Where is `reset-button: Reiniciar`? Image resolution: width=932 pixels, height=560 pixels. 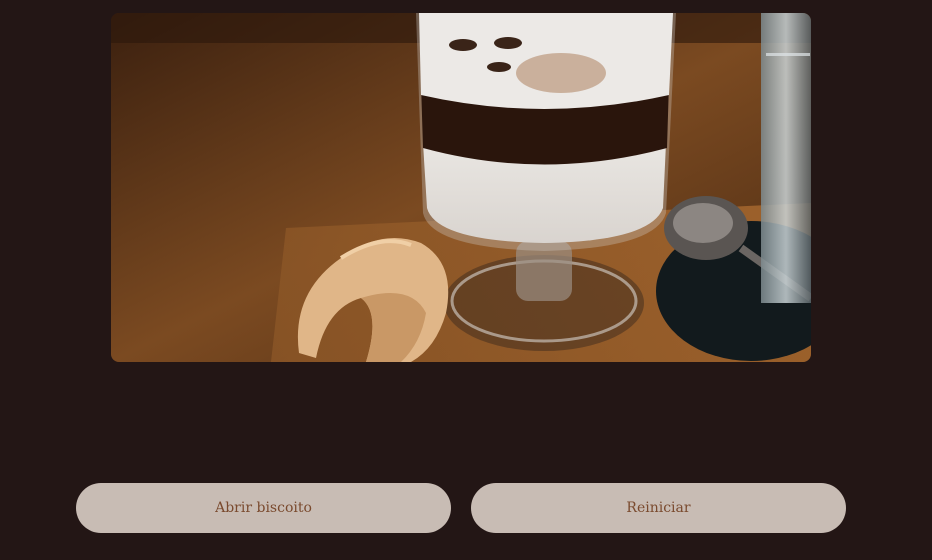
reset-button: Reiniciar is located at coordinates (658, 508).